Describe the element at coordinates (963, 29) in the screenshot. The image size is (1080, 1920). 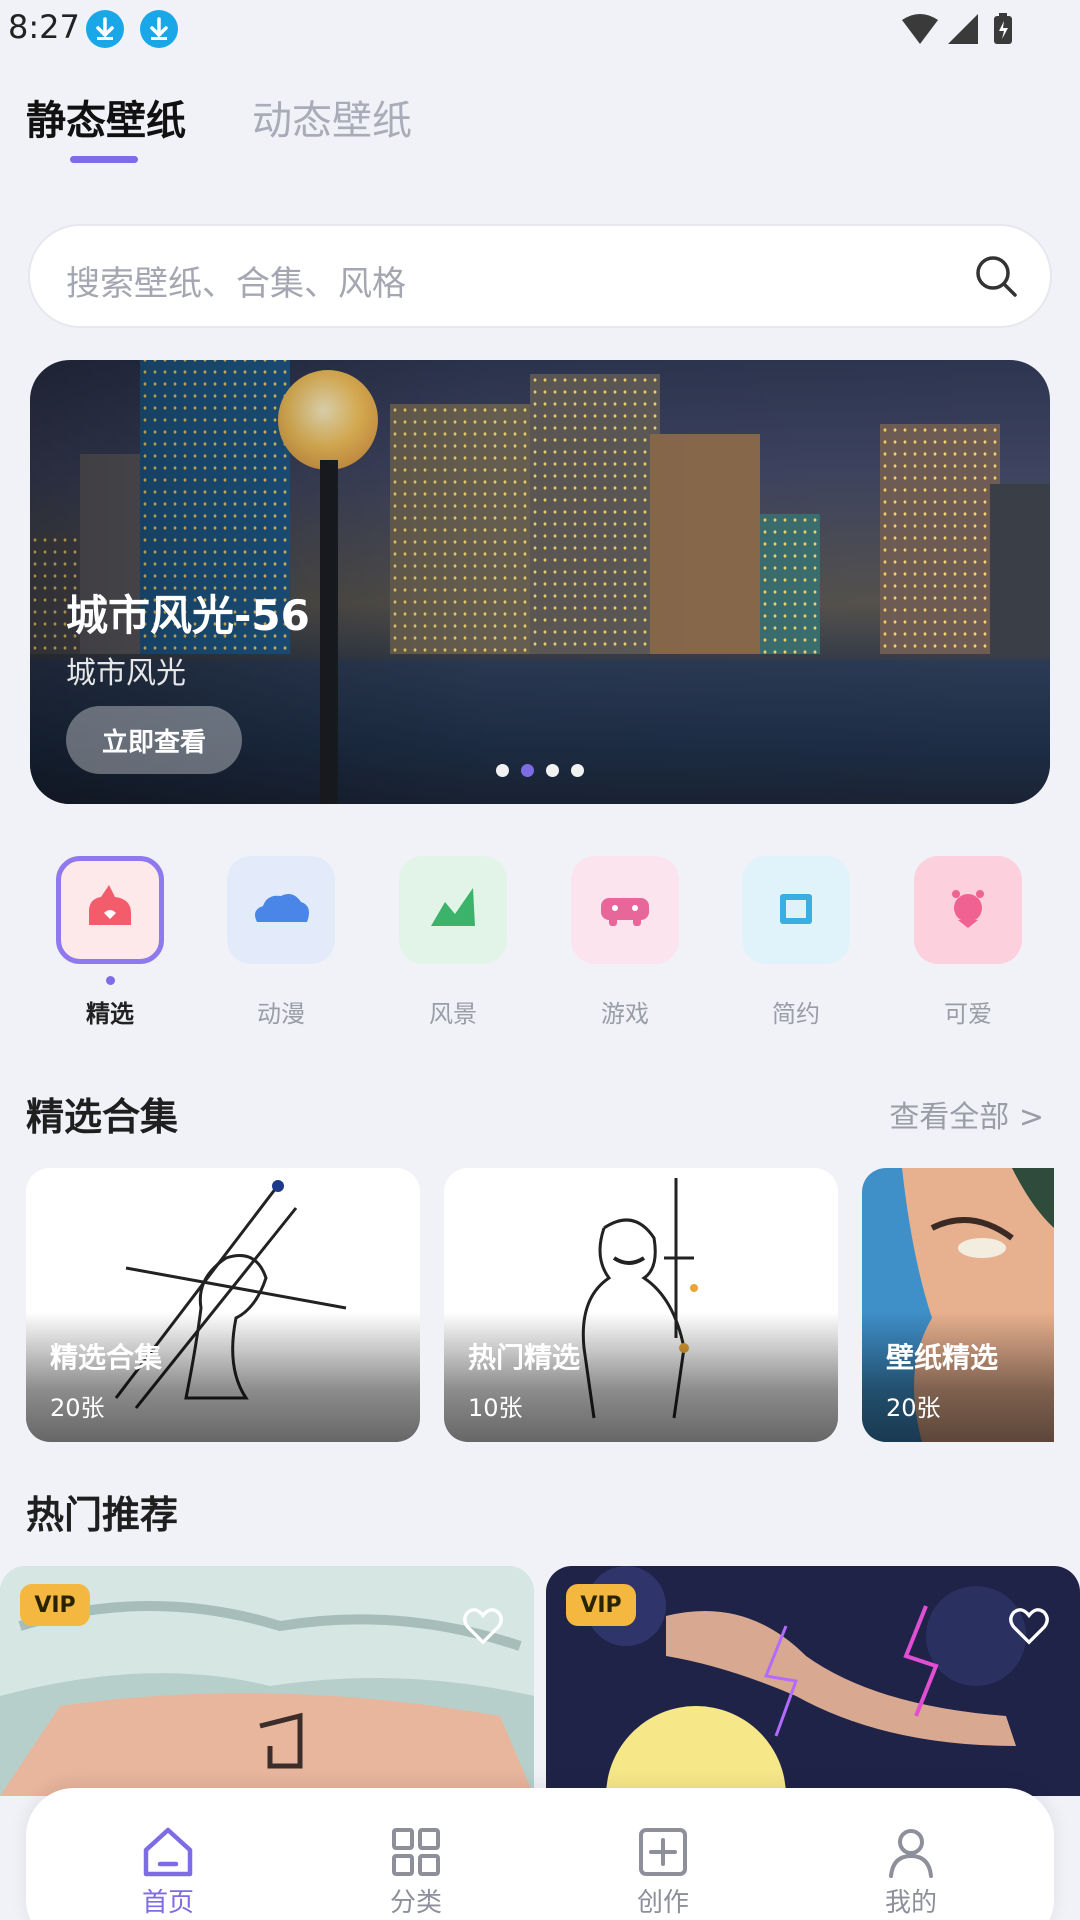
I see `signal-icon` at that location.